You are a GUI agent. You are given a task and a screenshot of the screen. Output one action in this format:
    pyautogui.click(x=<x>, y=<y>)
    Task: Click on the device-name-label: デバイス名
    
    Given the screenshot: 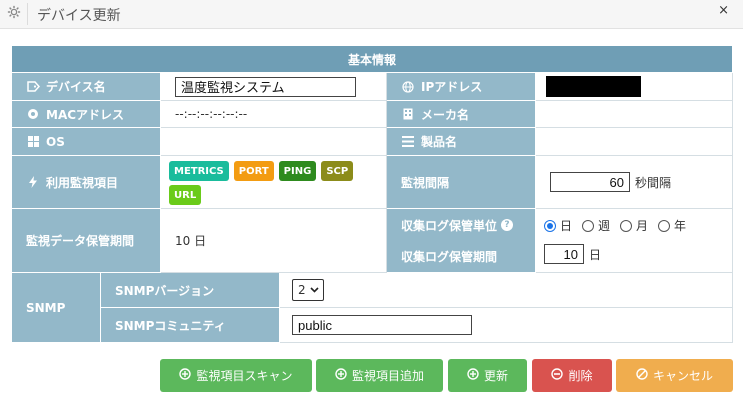 What is the action you would take?
    pyautogui.click(x=86, y=87)
    